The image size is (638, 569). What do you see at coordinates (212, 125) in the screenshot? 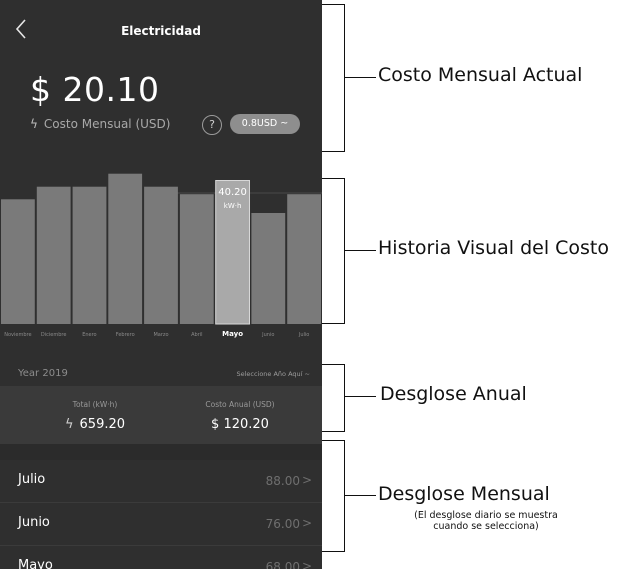
I see `help-button: ?` at bounding box center [212, 125].